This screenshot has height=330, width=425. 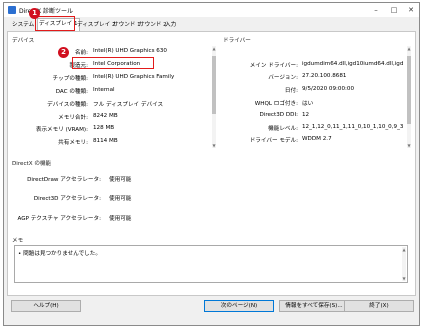 What do you see at coordinates (276, 104) in the screenshot?
I see `driver-label: WHQL ロゴ付き:` at bounding box center [276, 104].